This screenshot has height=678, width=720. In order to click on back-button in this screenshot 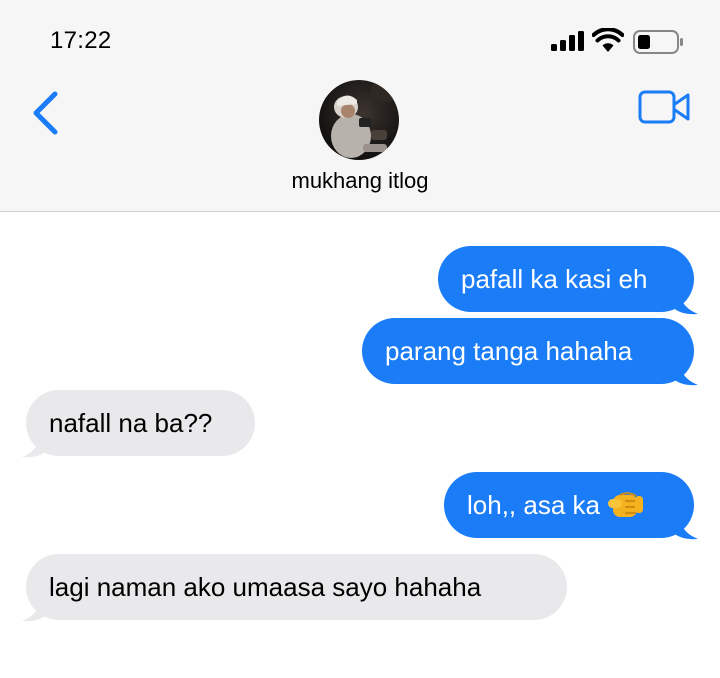, I will do `click(46, 113)`.